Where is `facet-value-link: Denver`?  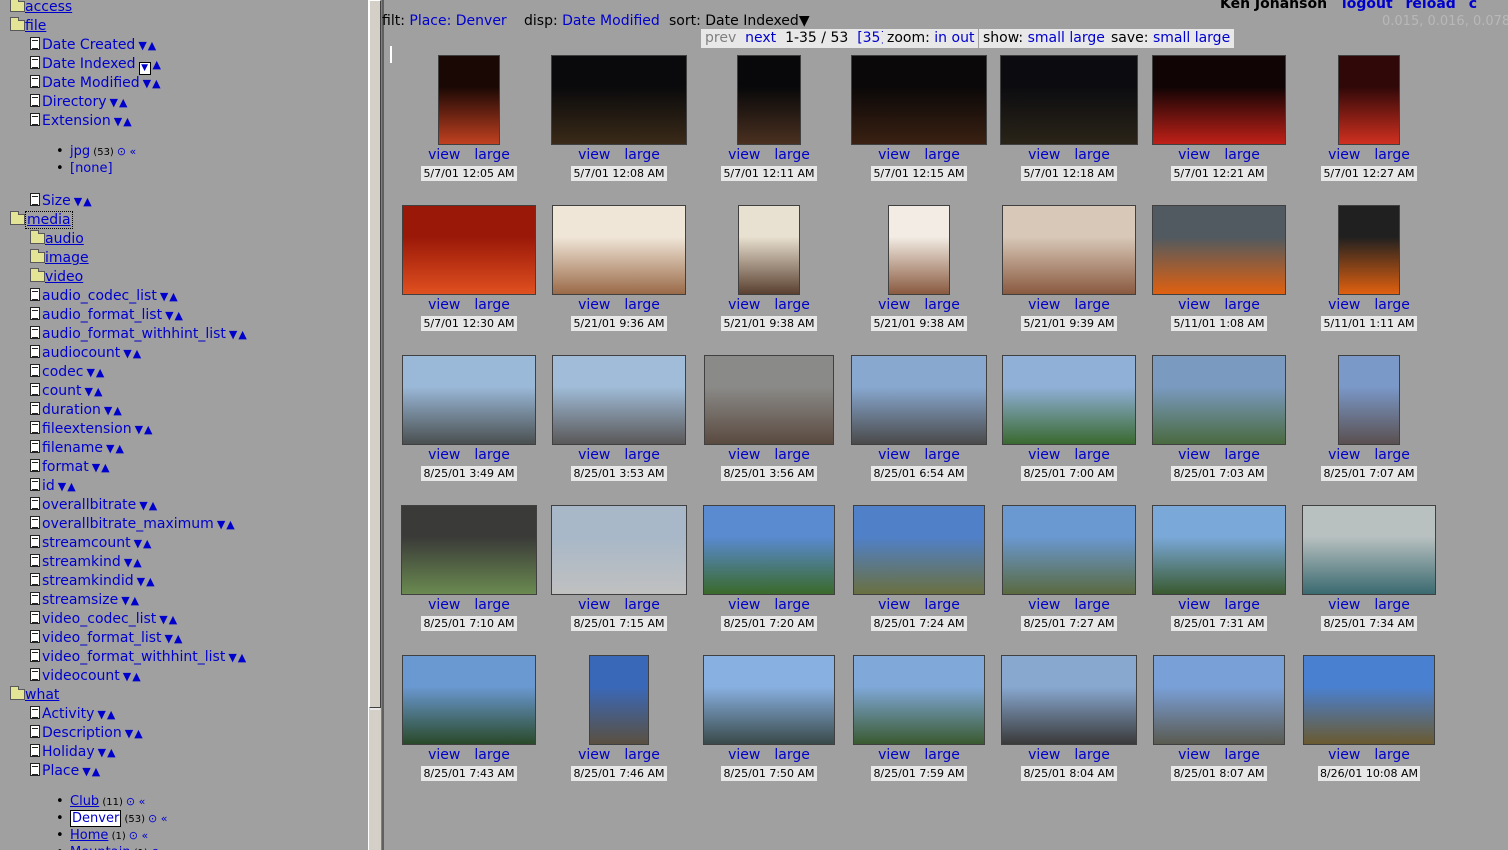 facet-value-link: Denver is located at coordinates (96, 818).